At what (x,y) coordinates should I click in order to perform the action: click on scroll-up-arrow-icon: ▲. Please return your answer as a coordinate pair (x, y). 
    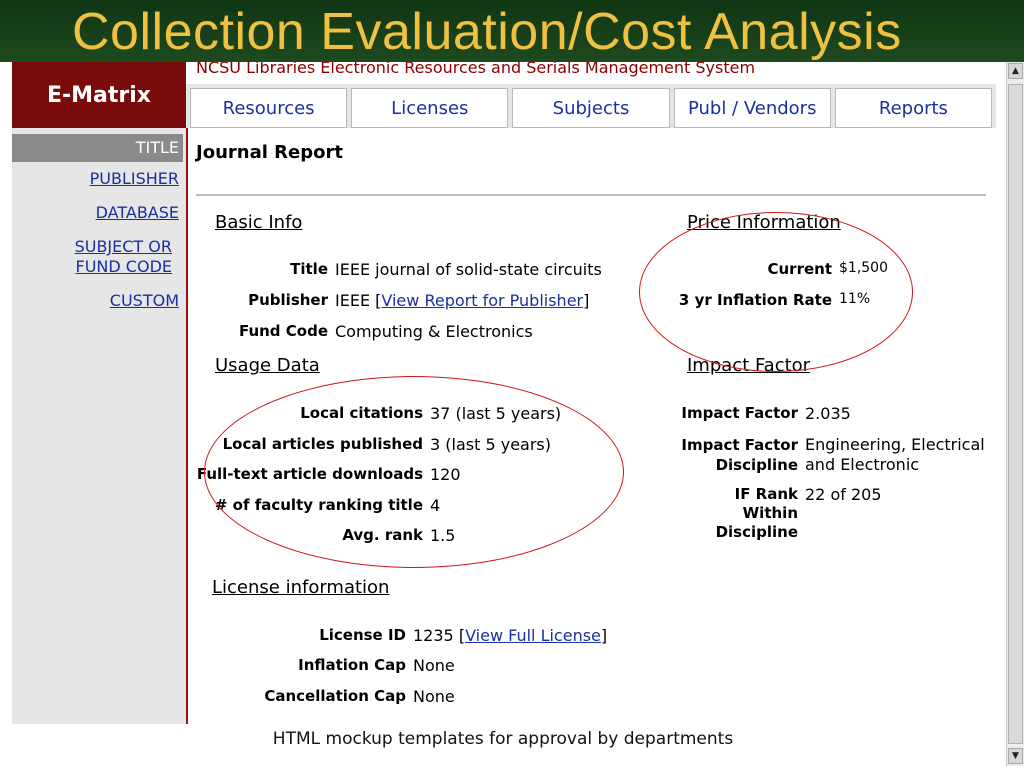
    Looking at the image, I should click on (1015, 71).